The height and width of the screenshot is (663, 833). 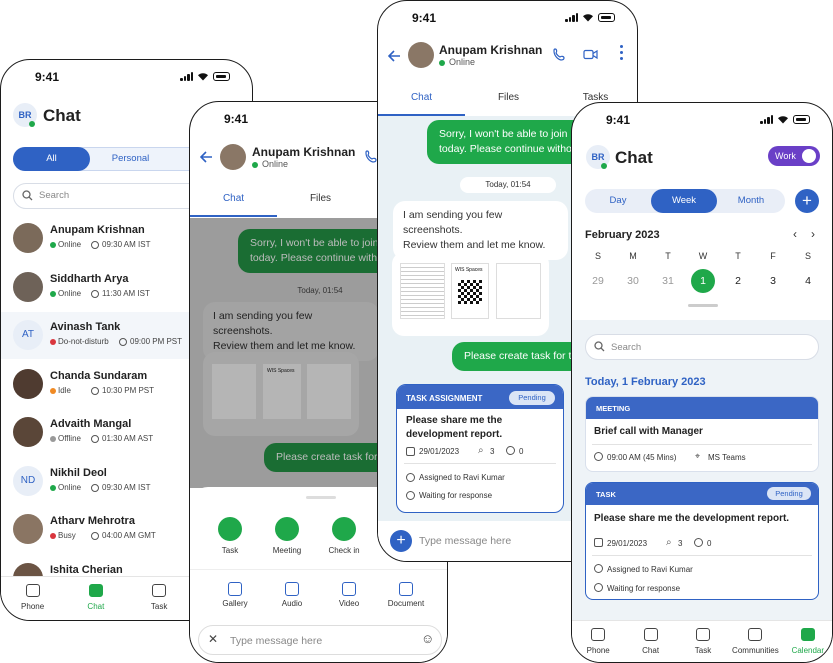 What do you see at coordinates (684, 201) in the screenshot?
I see `segment-week: Week` at bounding box center [684, 201].